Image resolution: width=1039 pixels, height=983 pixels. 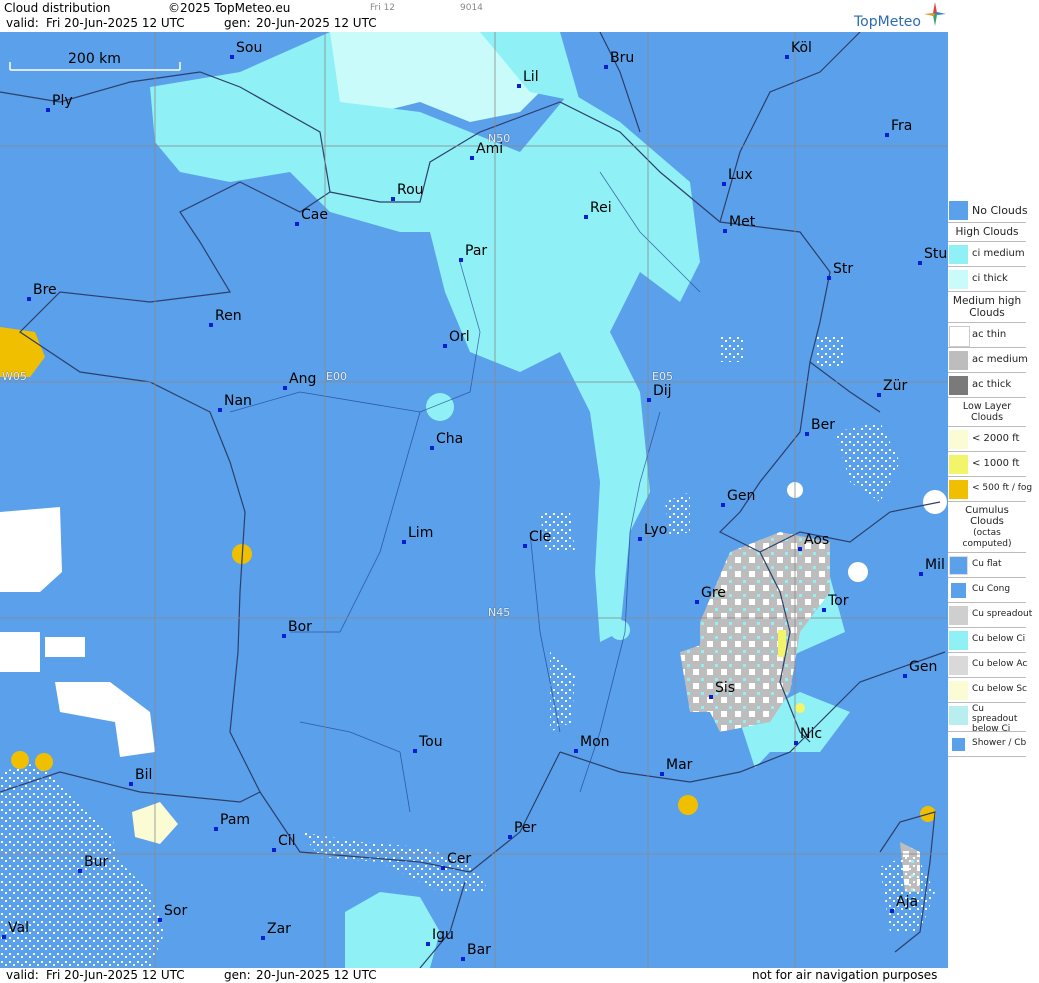 What do you see at coordinates (229, 8) in the screenshot?
I see `copyright: ©2025 TopMeteo.eu` at bounding box center [229, 8].